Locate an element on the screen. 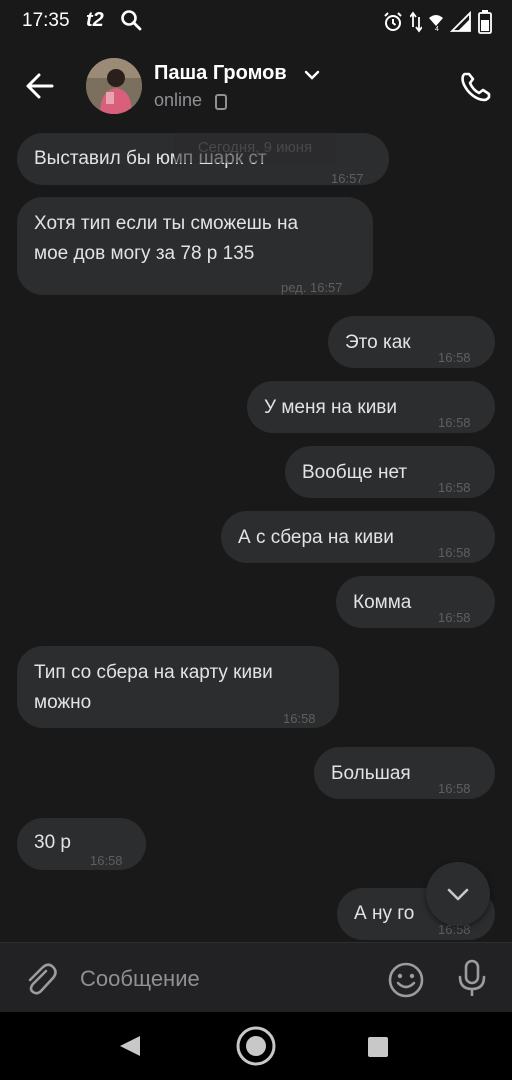  smiley-icon is located at coordinates (406, 980).